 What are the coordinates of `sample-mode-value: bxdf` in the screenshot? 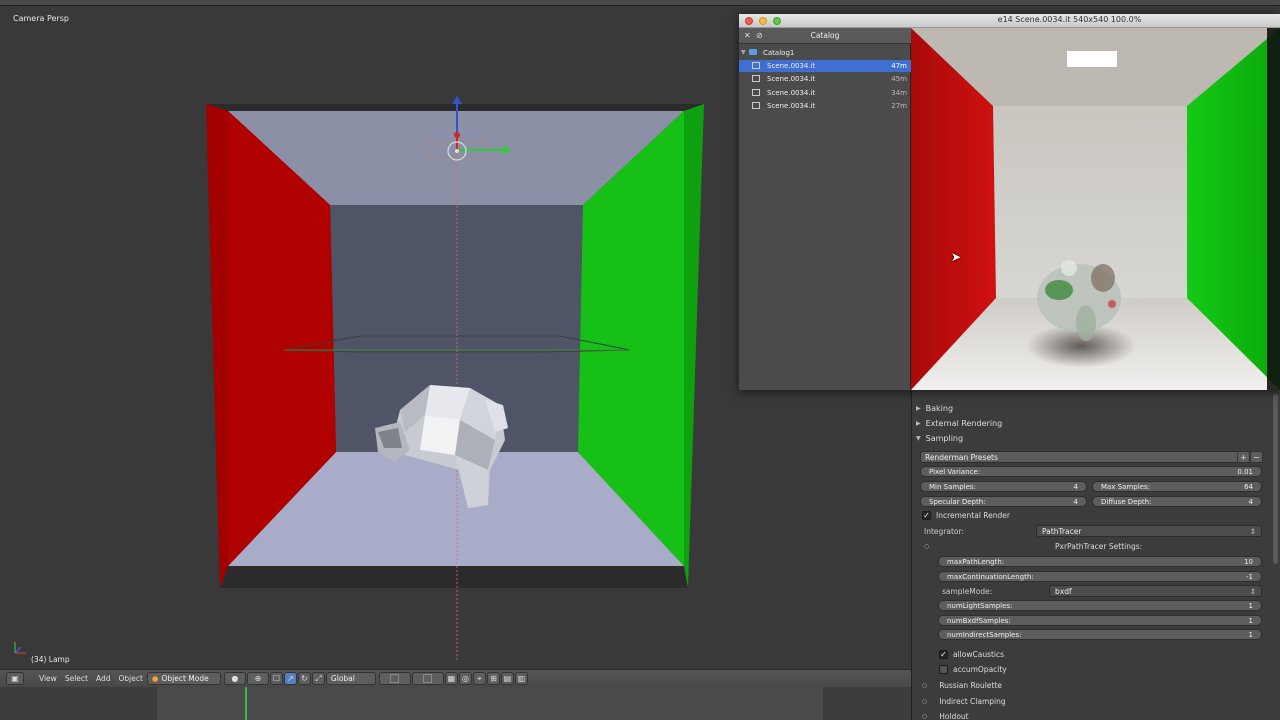 It's located at (1063, 591).